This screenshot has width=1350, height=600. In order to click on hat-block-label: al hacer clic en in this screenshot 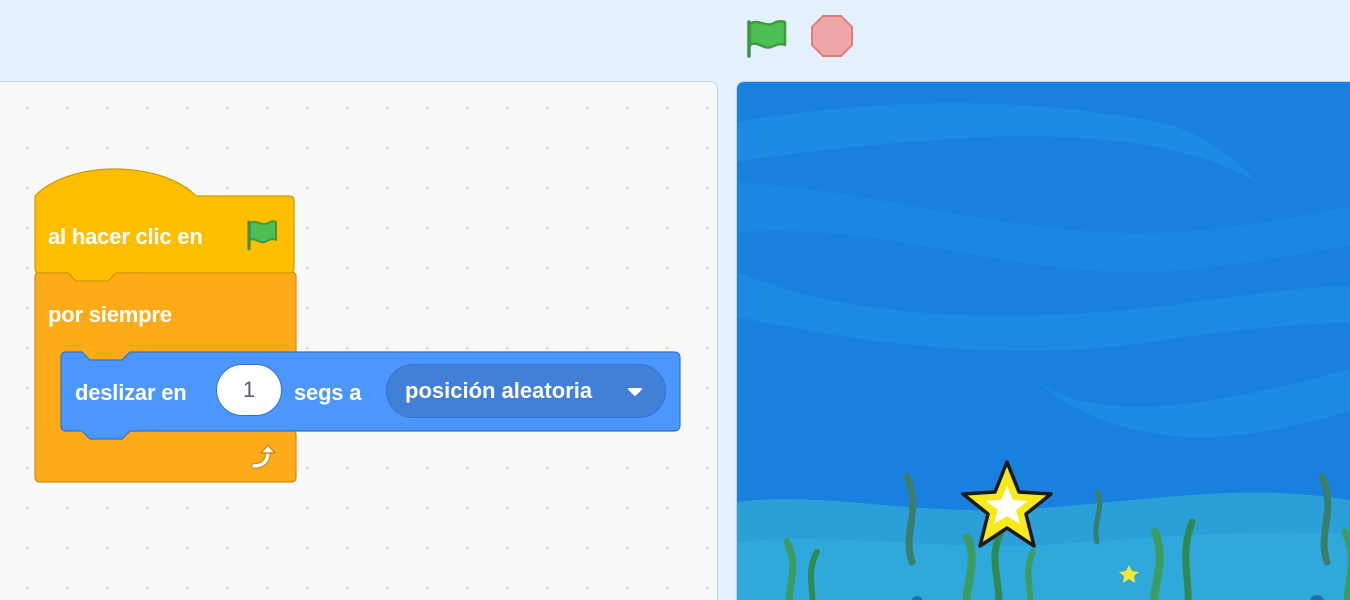, I will do `click(125, 236)`.